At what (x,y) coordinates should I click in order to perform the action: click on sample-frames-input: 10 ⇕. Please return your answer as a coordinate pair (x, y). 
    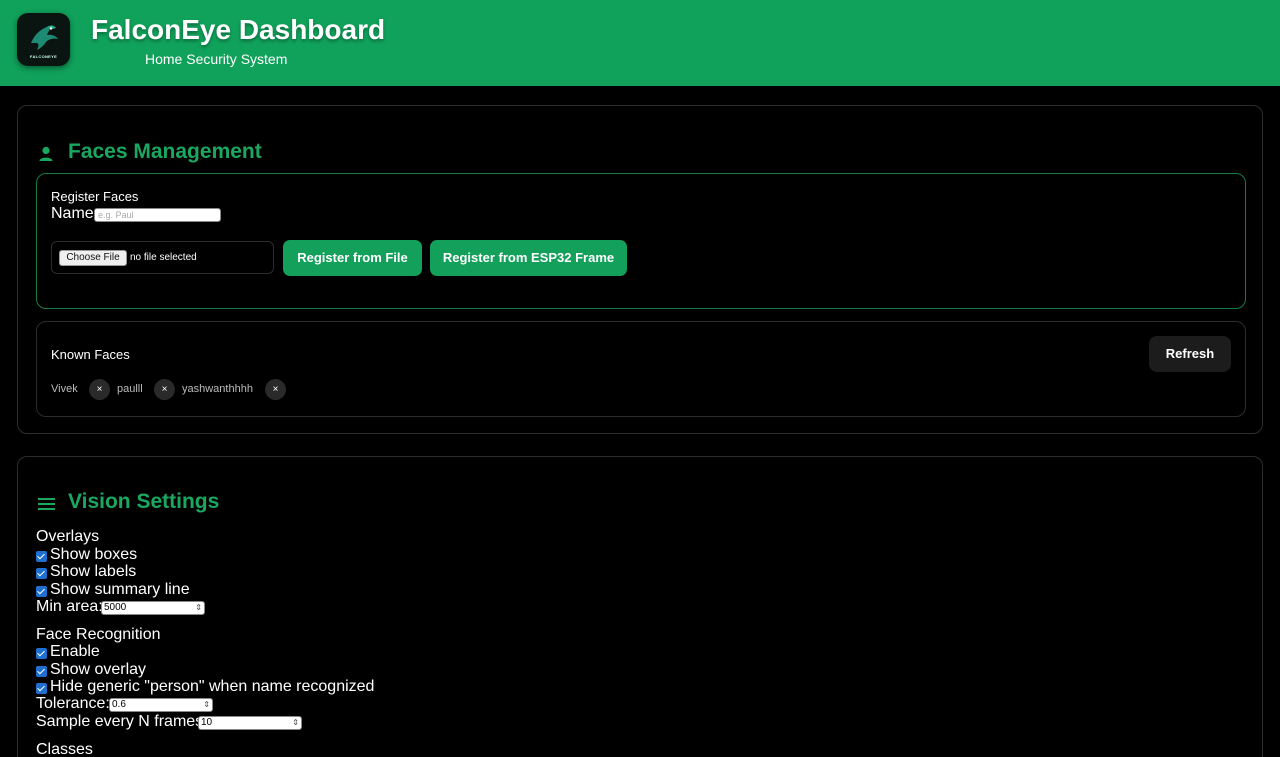
    Looking at the image, I should click on (250, 723).